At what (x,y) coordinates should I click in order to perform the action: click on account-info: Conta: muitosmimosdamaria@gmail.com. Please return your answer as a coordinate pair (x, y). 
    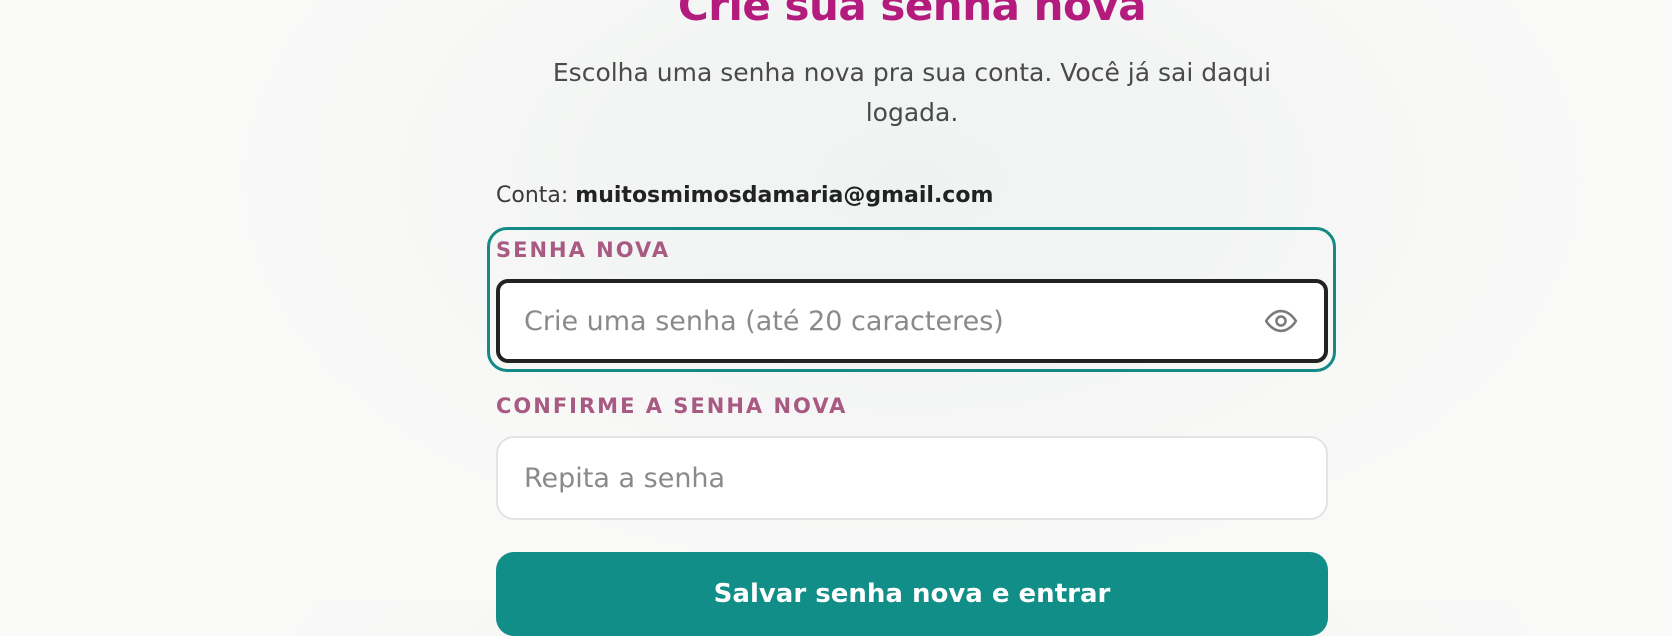
    Looking at the image, I should click on (744, 196).